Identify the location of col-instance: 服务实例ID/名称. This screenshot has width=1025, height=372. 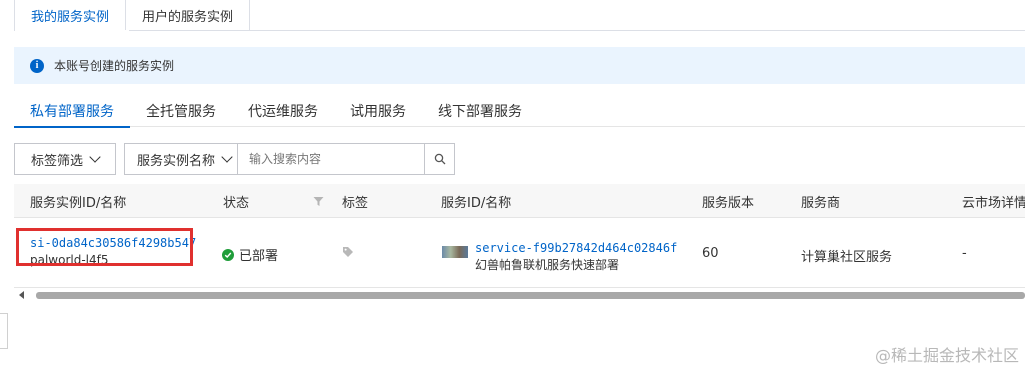
(78, 203).